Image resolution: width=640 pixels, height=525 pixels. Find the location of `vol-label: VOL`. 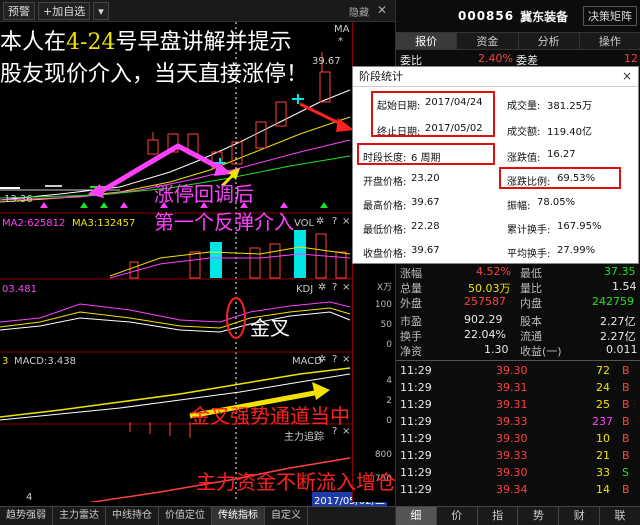

vol-label: VOL is located at coordinates (304, 223).